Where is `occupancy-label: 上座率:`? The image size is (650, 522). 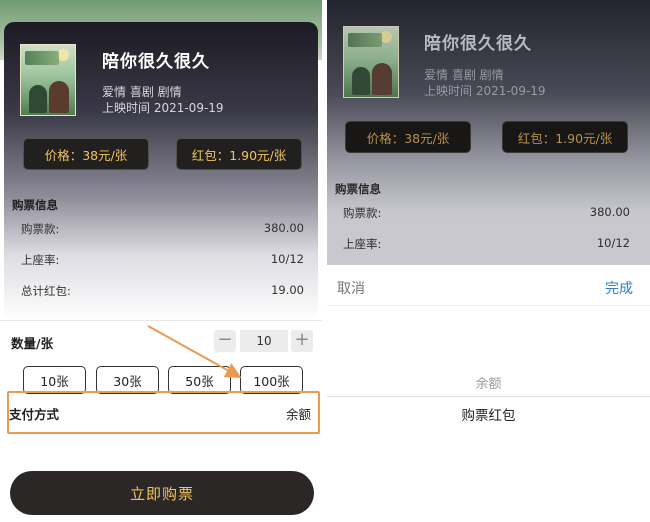 occupancy-label: 上座率: is located at coordinates (40, 260).